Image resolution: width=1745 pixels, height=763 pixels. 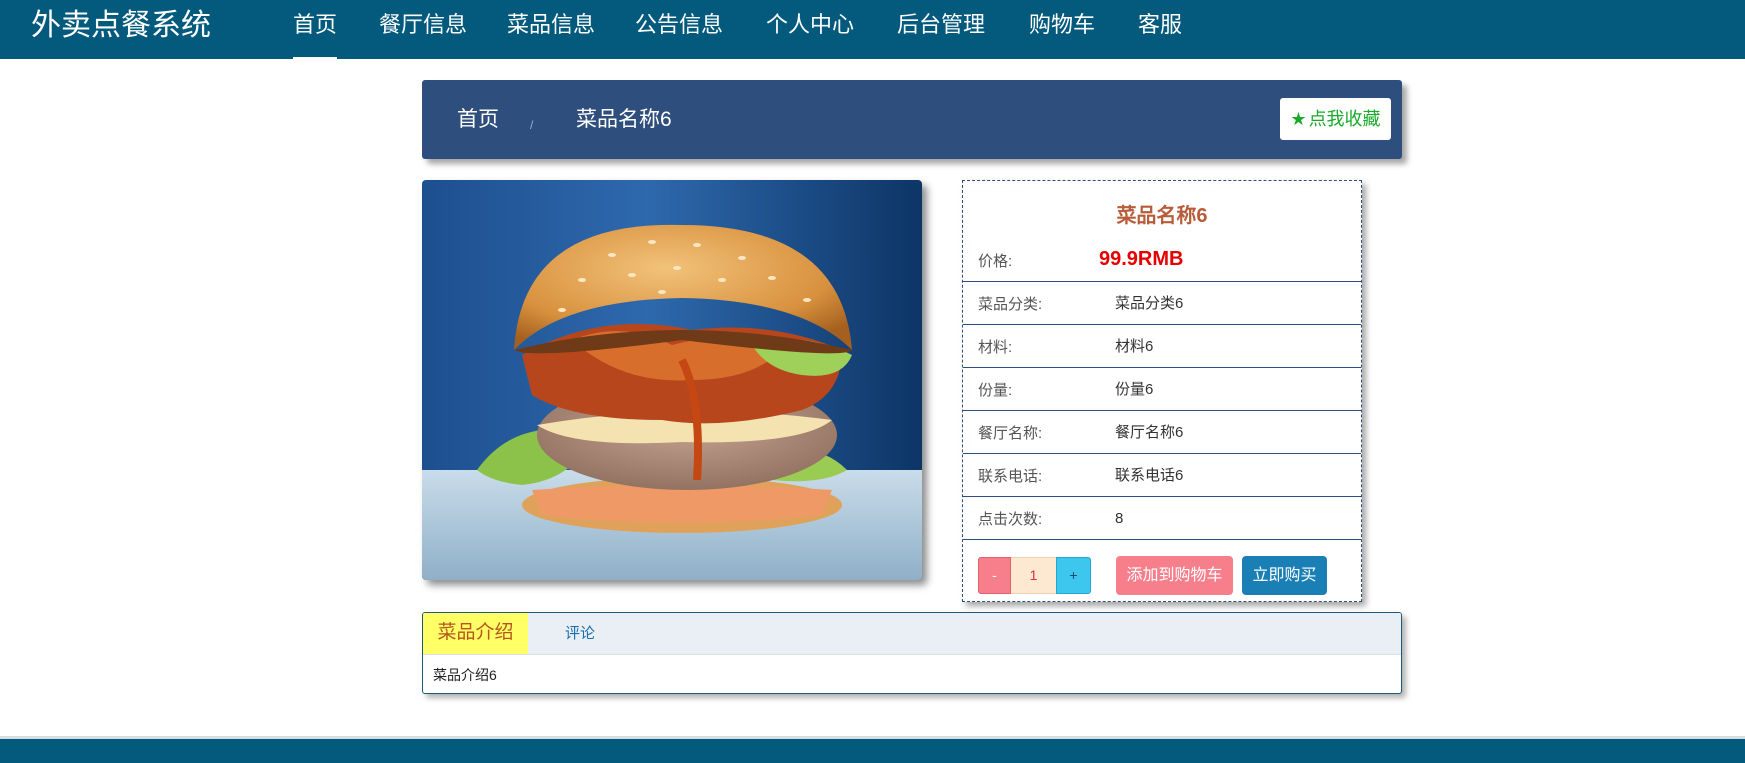 What do you see at coordinates (1149, 475) in the screenshot?
I see `detail-value: 联系电话6` at bounding box center [1149, 475].